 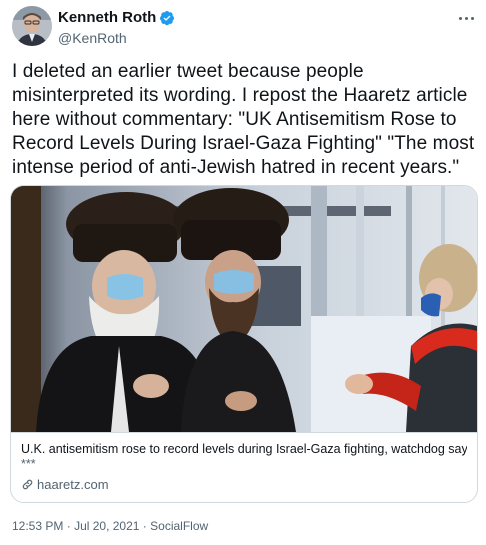 What do you see at coordinates (245, 29) in the screenshot?
I see `tweet-header: Kenneth Roth @KenRoth` at bounding box center [245, 29].